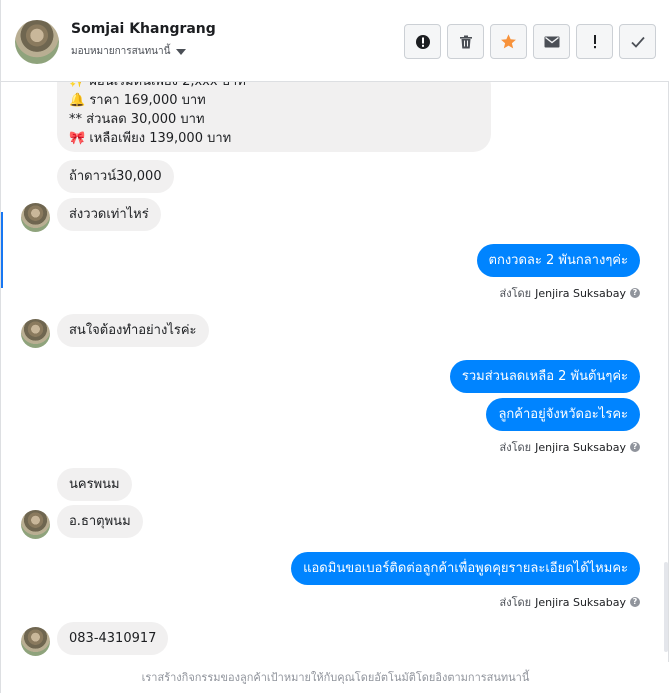 This screenshot has height=693, width=669. Describe the element at coordinates (37, 42) in the screenshot. I see `contact-avatar` at that location.